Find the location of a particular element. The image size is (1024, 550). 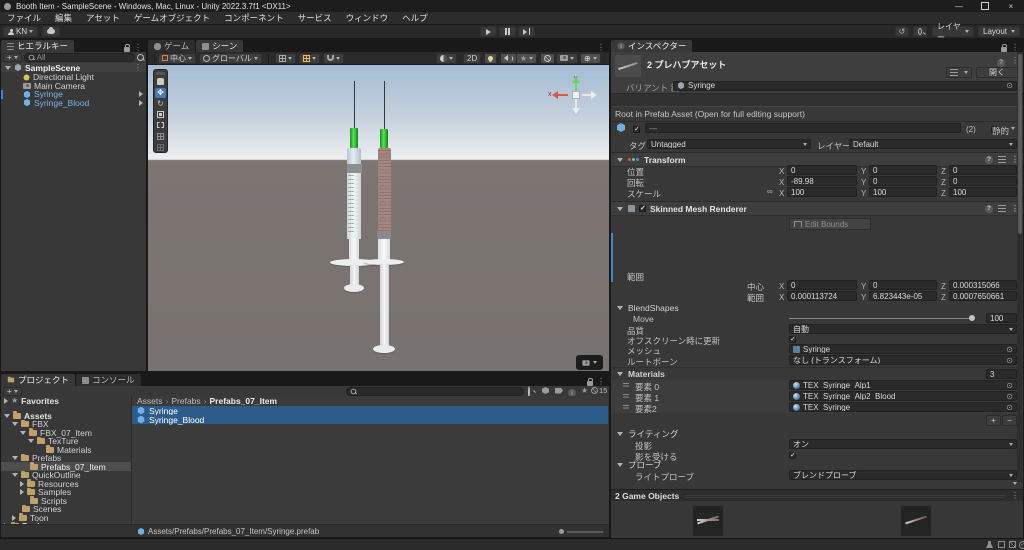

layers-dropdown: レイヤー is located at coordinates (953, 32).